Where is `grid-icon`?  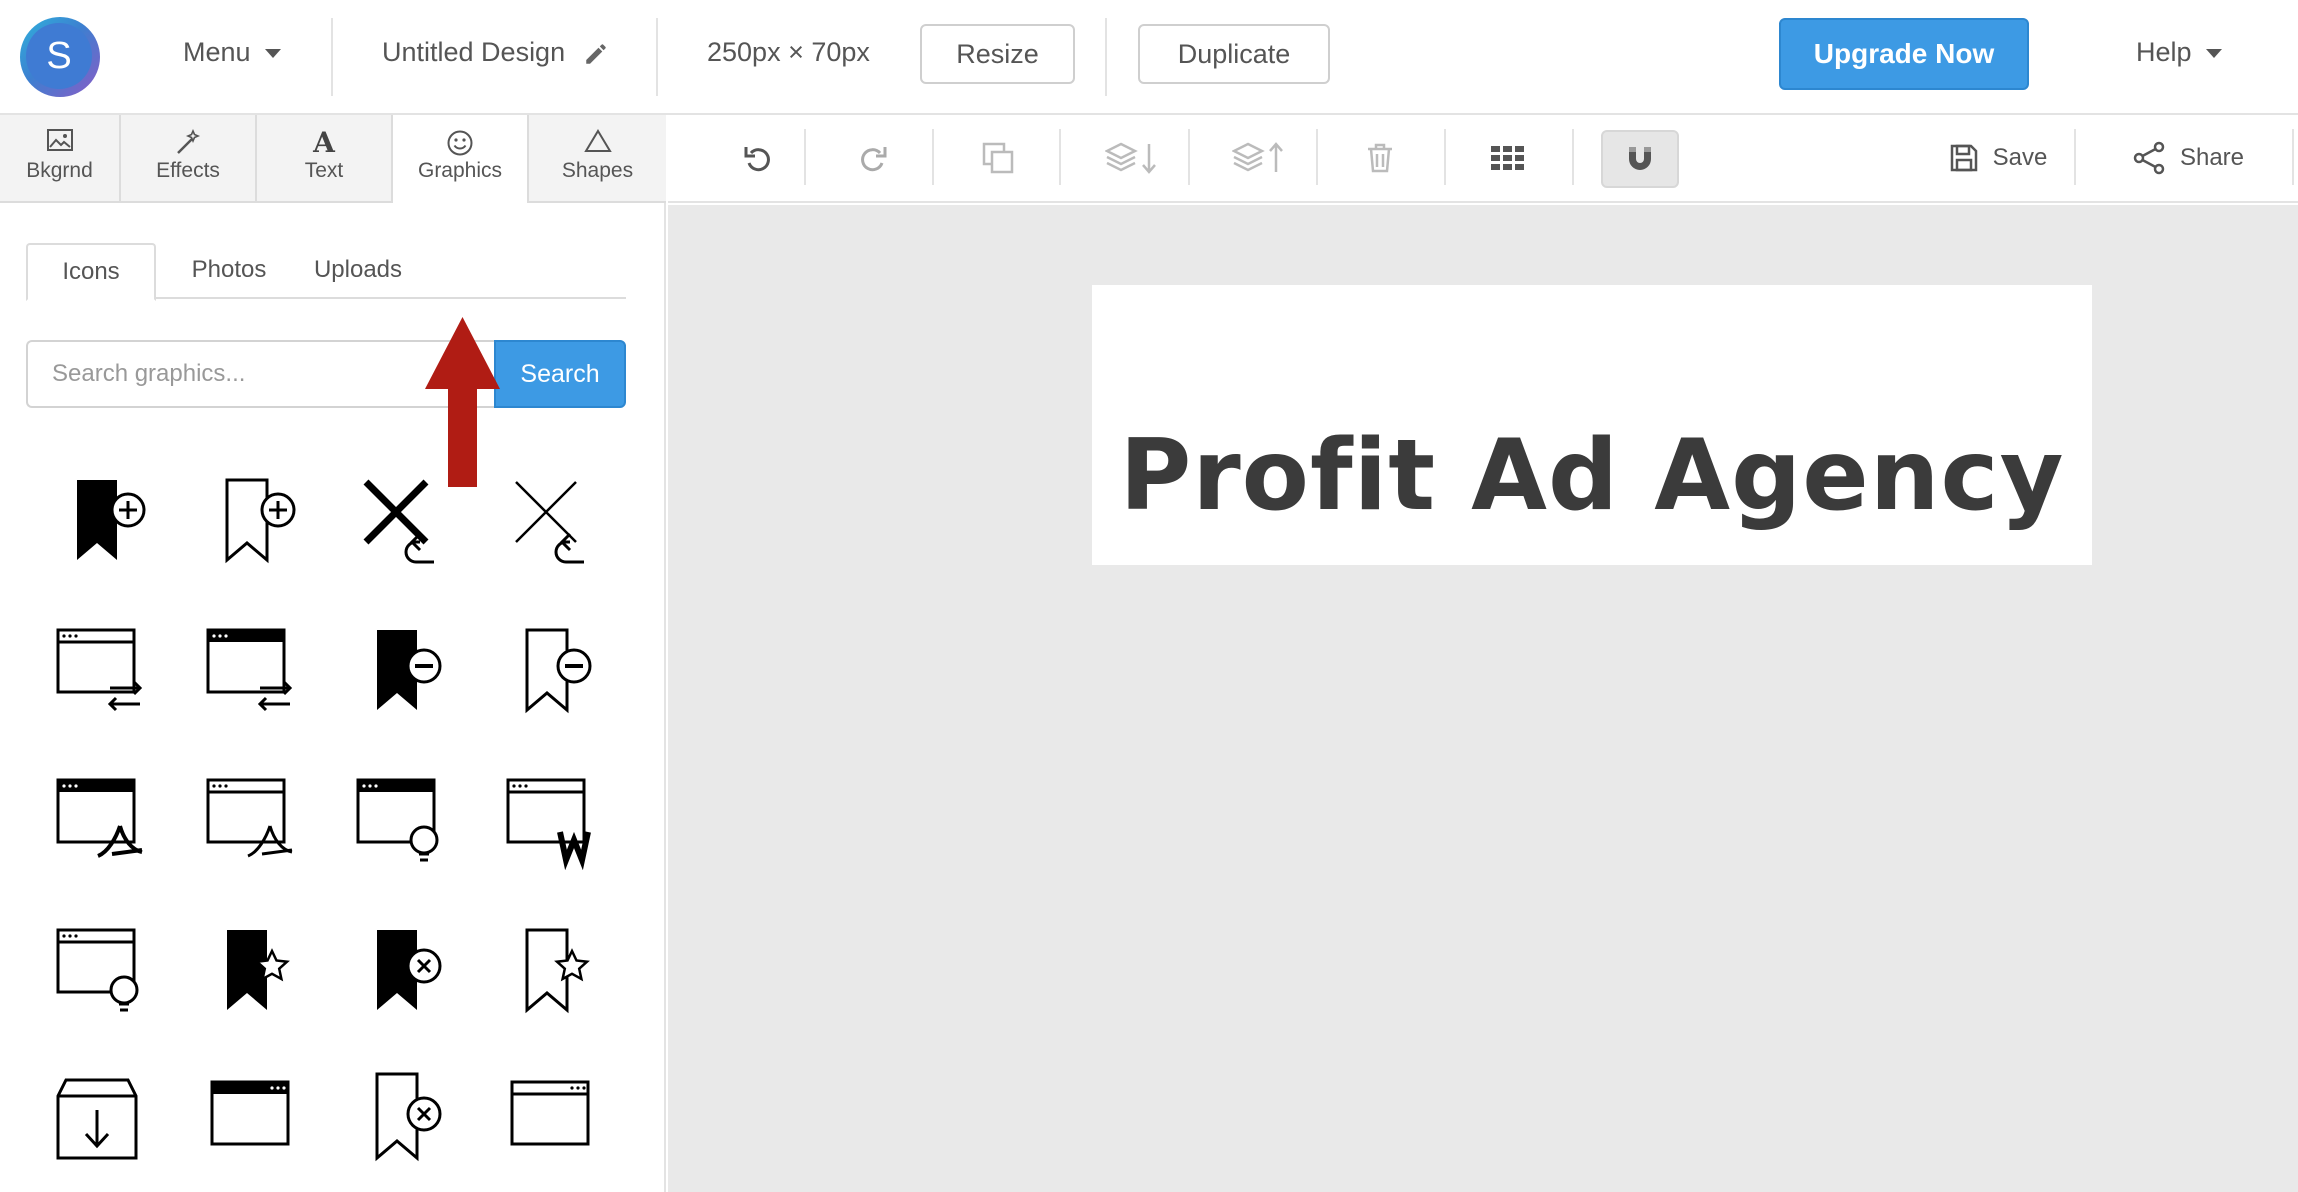
grid-icon is located at coordinates (1507, 158).